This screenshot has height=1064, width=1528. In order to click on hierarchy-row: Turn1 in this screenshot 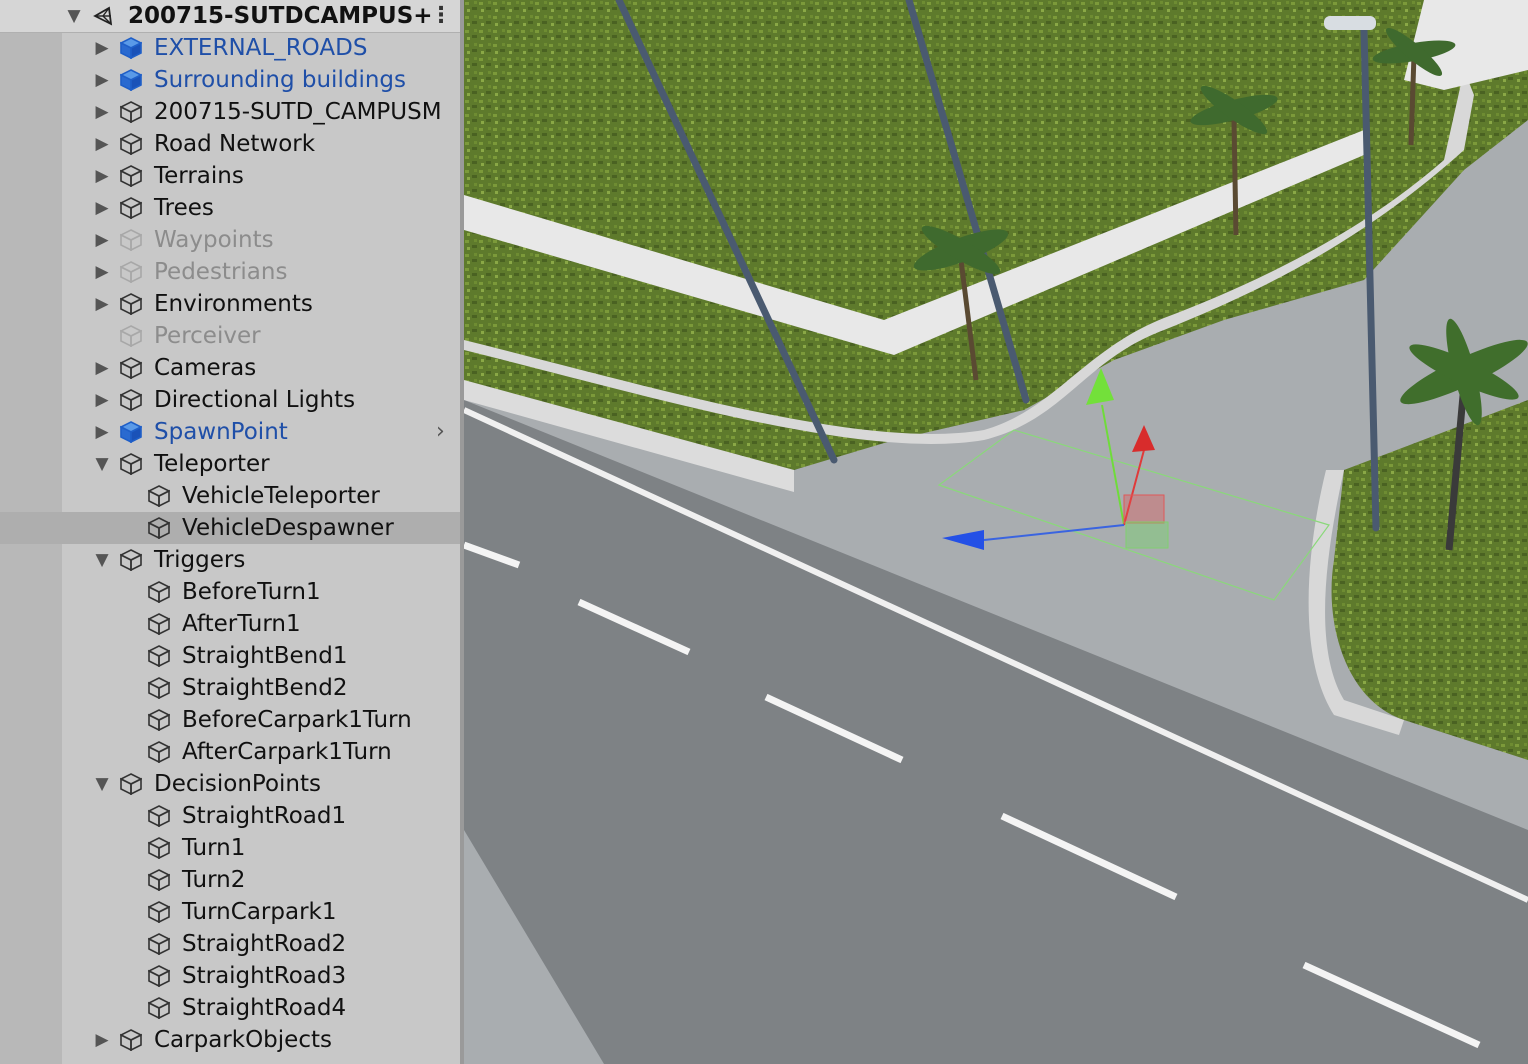, I will do `click(231, 848)`.